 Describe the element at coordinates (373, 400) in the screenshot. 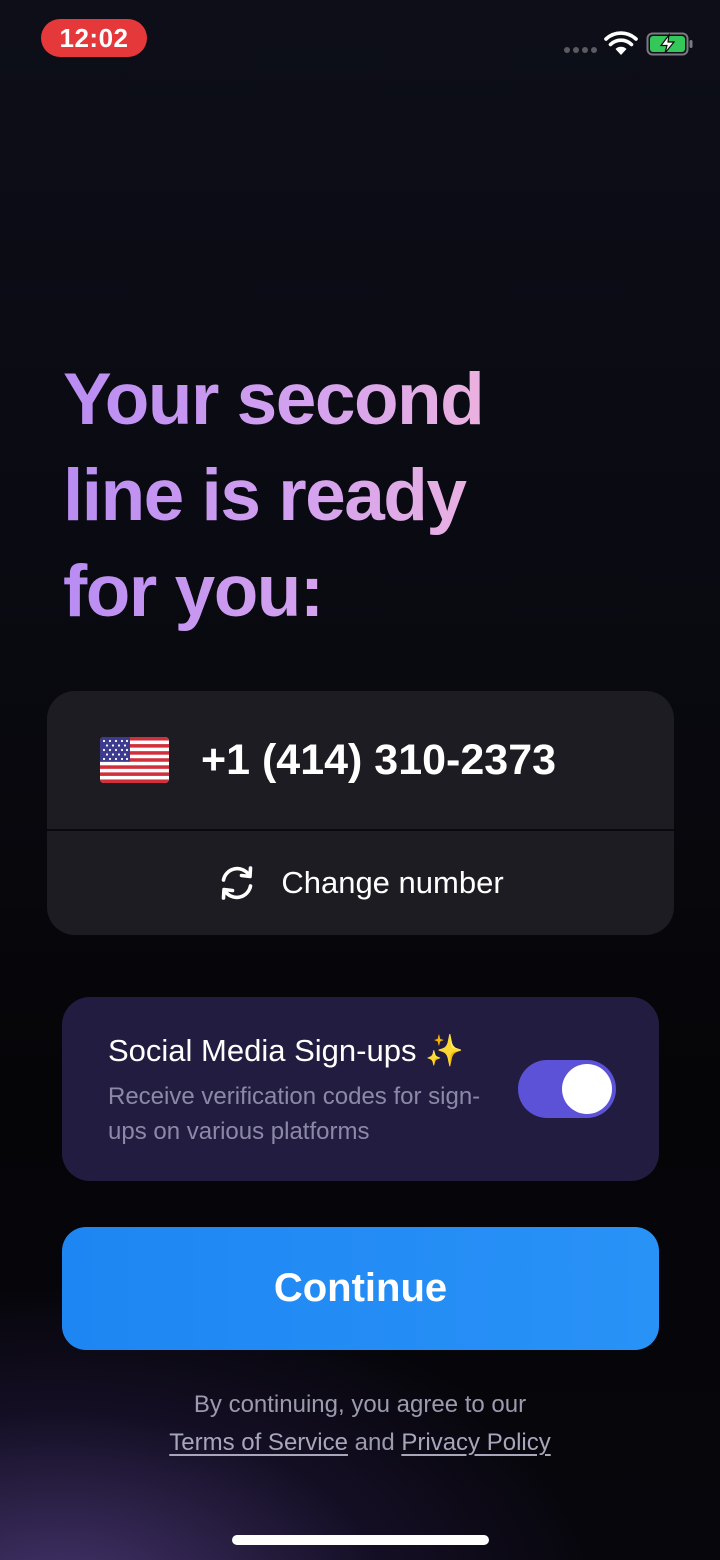

I see `title-line-1: Your second` at that location.